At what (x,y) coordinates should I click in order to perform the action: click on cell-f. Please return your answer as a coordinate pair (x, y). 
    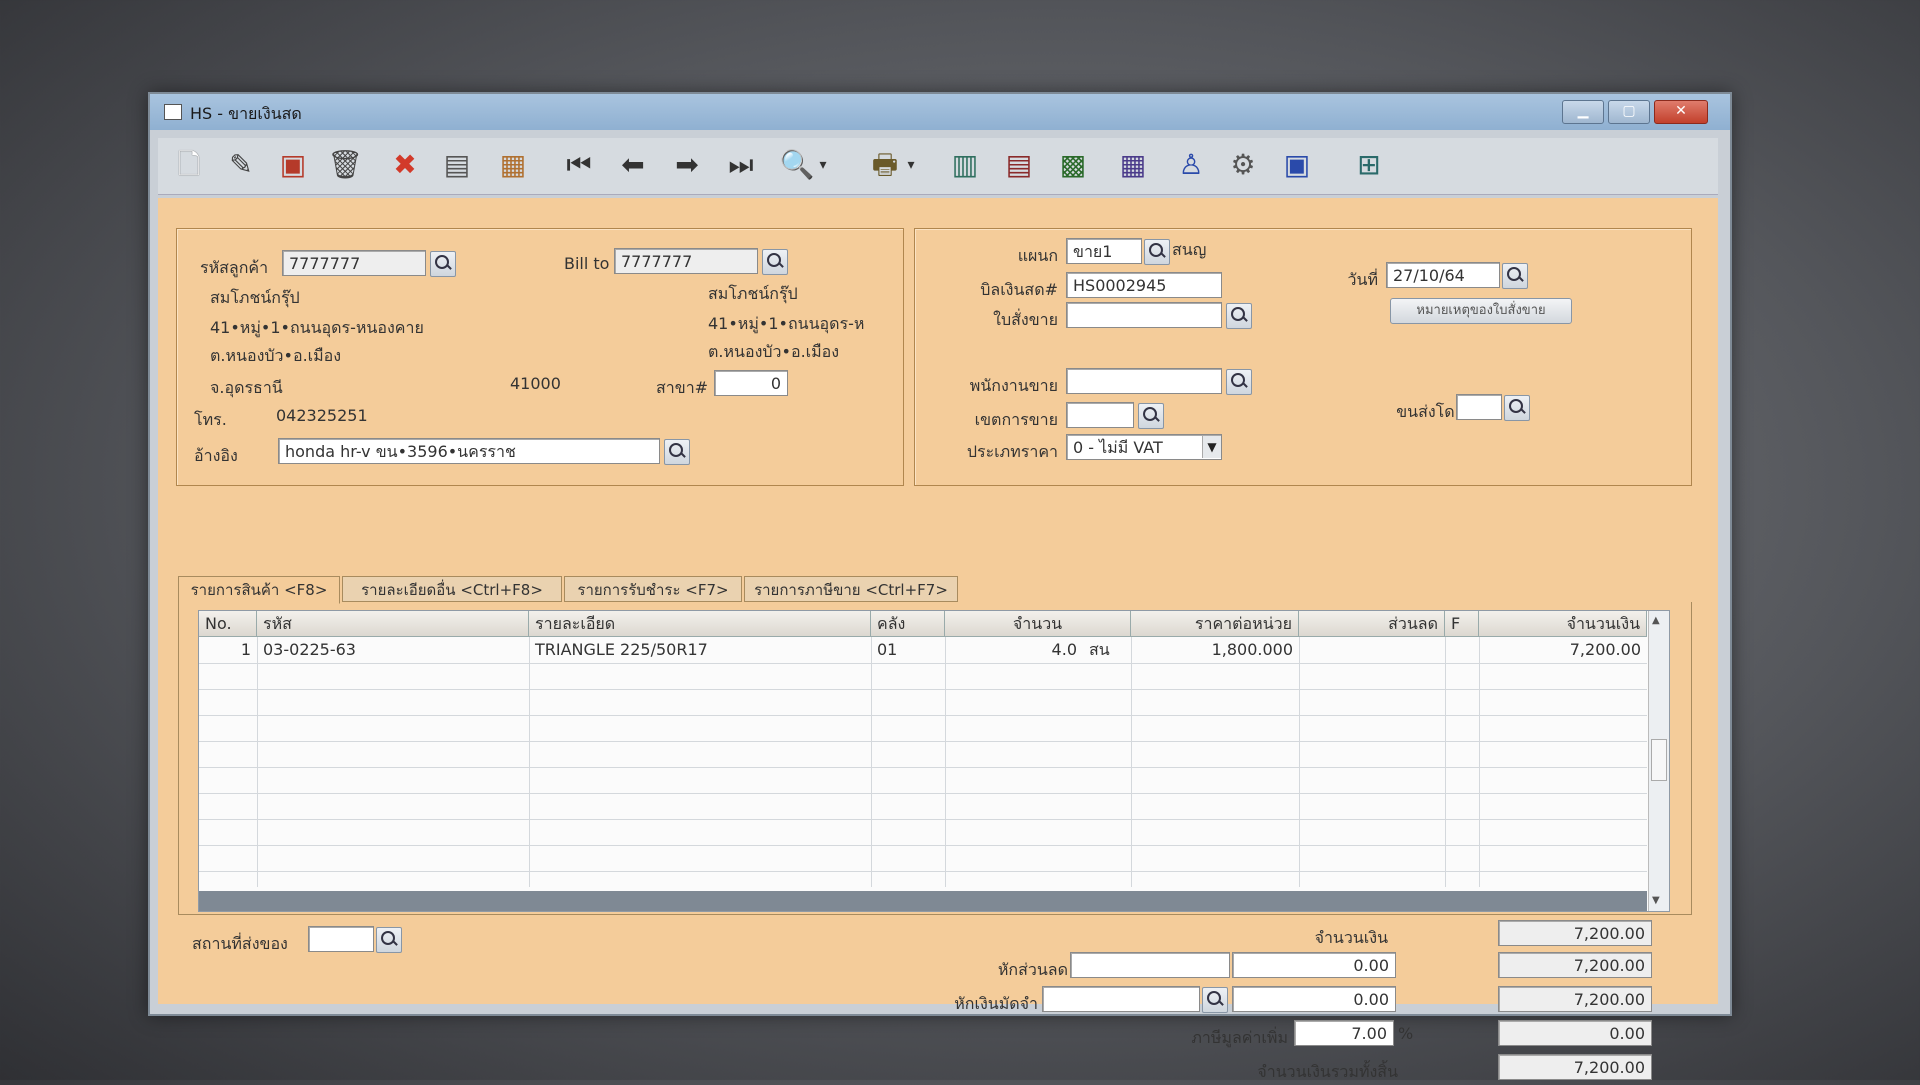
    Looking at the image, I should click on (1462, 650).